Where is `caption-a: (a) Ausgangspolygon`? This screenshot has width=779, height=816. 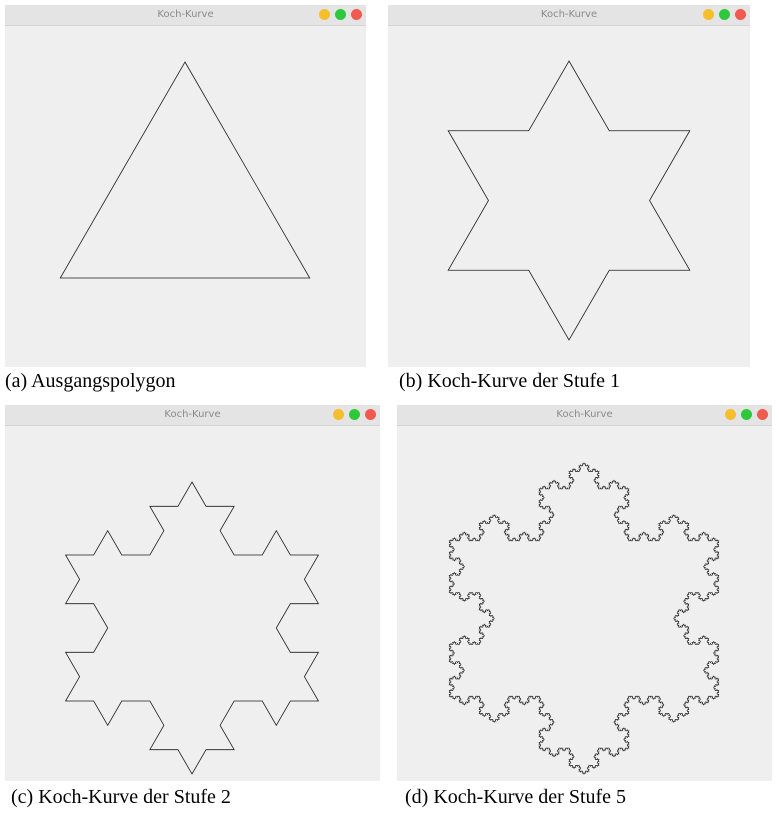
caption-a: (a) Ausgangspolygon is located at coordinates (90, 381).